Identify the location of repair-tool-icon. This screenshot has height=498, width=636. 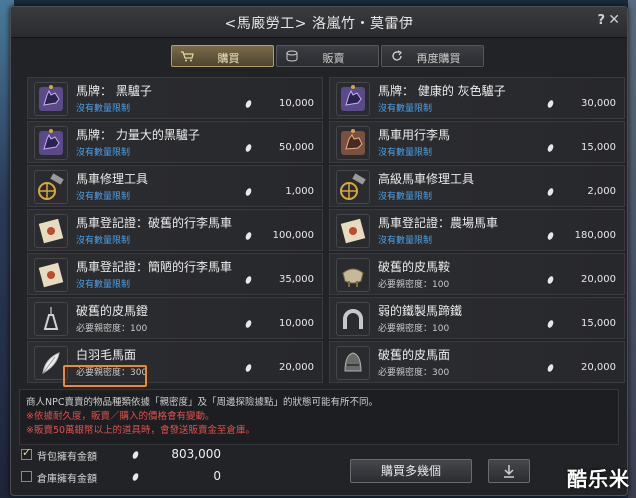
(353, 187).